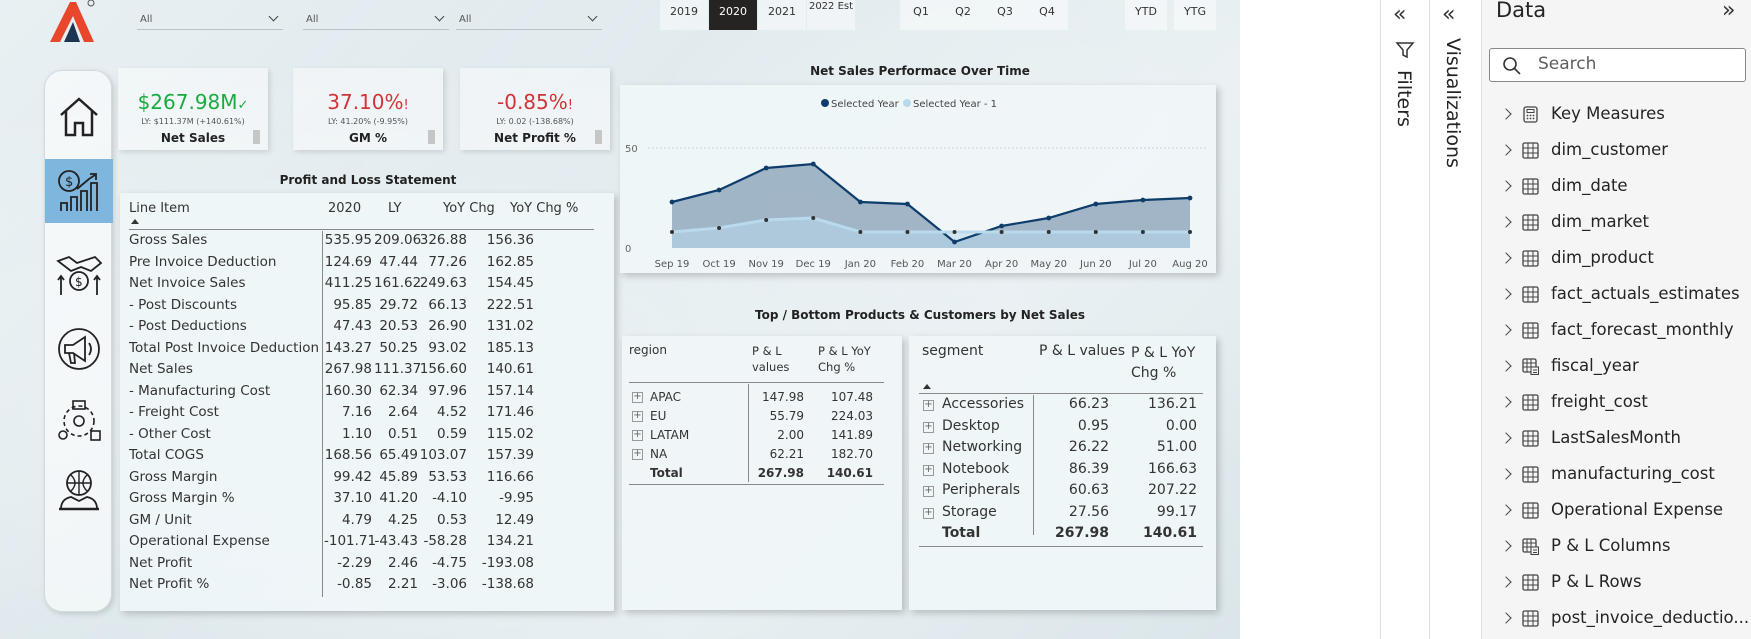 The width and height of the screenshot is (1751, 639). Describe the element at coordinates (733, 15) in the screenshot. I see `year-button-2020: 2020` at that location.